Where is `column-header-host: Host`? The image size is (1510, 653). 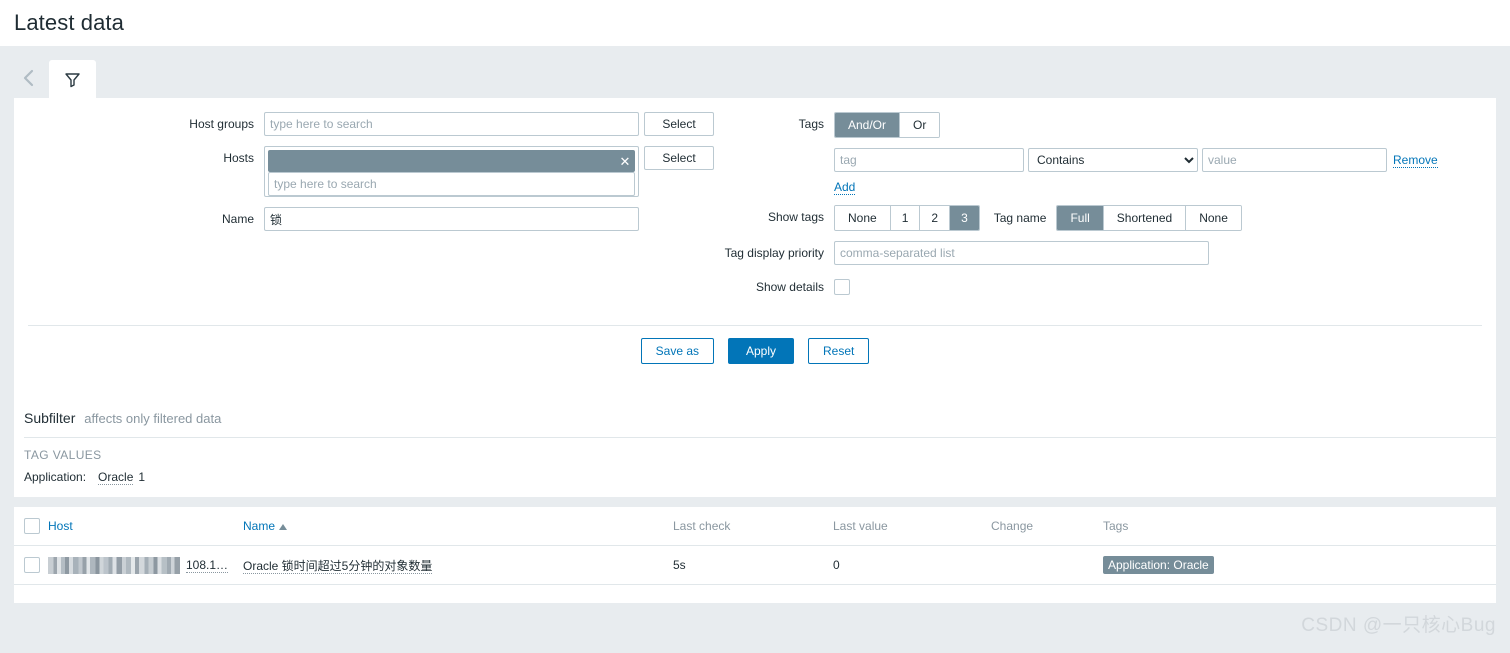
column-header-host: Host is located at coordinates (145, 526).